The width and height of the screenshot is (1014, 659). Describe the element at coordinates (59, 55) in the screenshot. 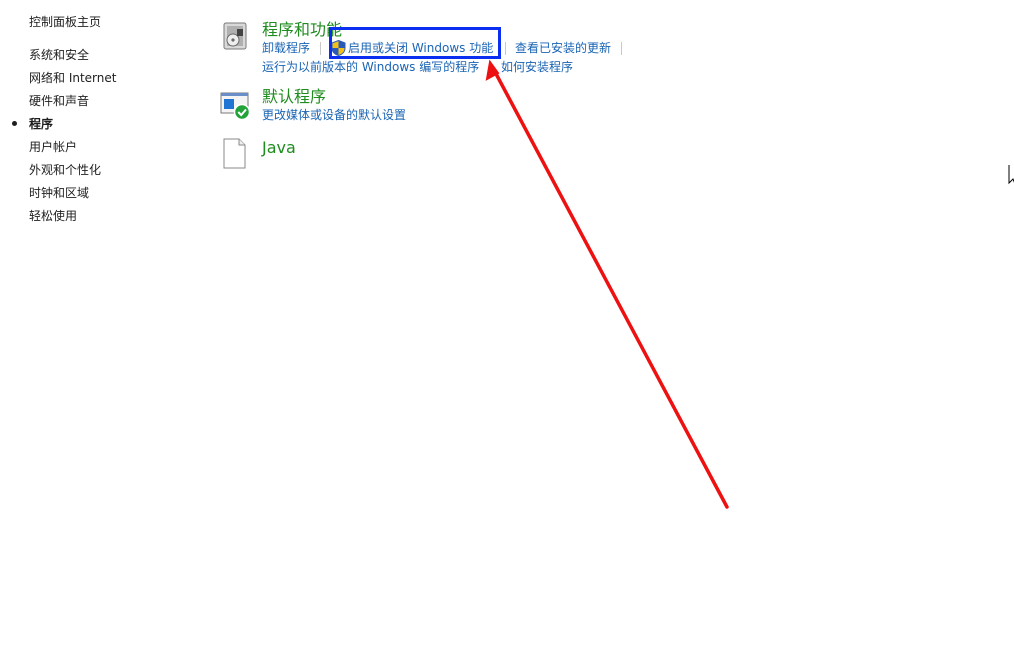

I see `nav-item-system-security: 系统和安全` at that location.